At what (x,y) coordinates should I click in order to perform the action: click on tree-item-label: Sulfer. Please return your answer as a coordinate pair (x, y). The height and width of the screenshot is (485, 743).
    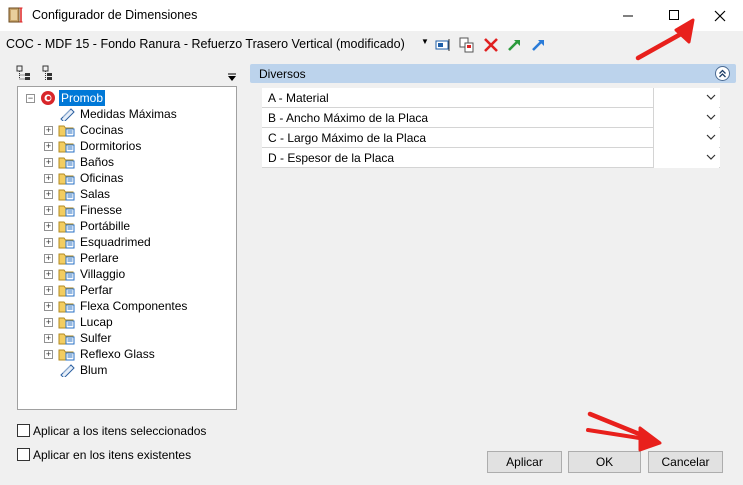
    Looking at the image, I should click on (96, 338).